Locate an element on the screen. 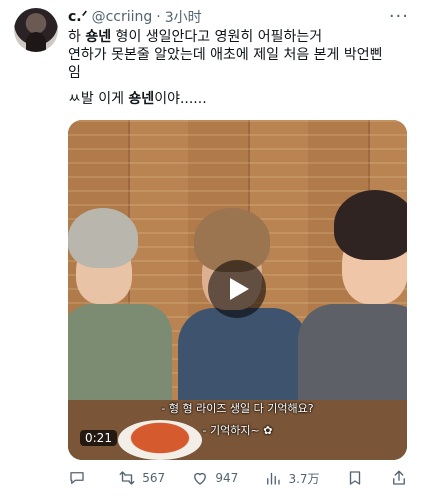  tweet-header: c.ᐟ @ccriing · 3小时 is located at coordinates (135, 17).